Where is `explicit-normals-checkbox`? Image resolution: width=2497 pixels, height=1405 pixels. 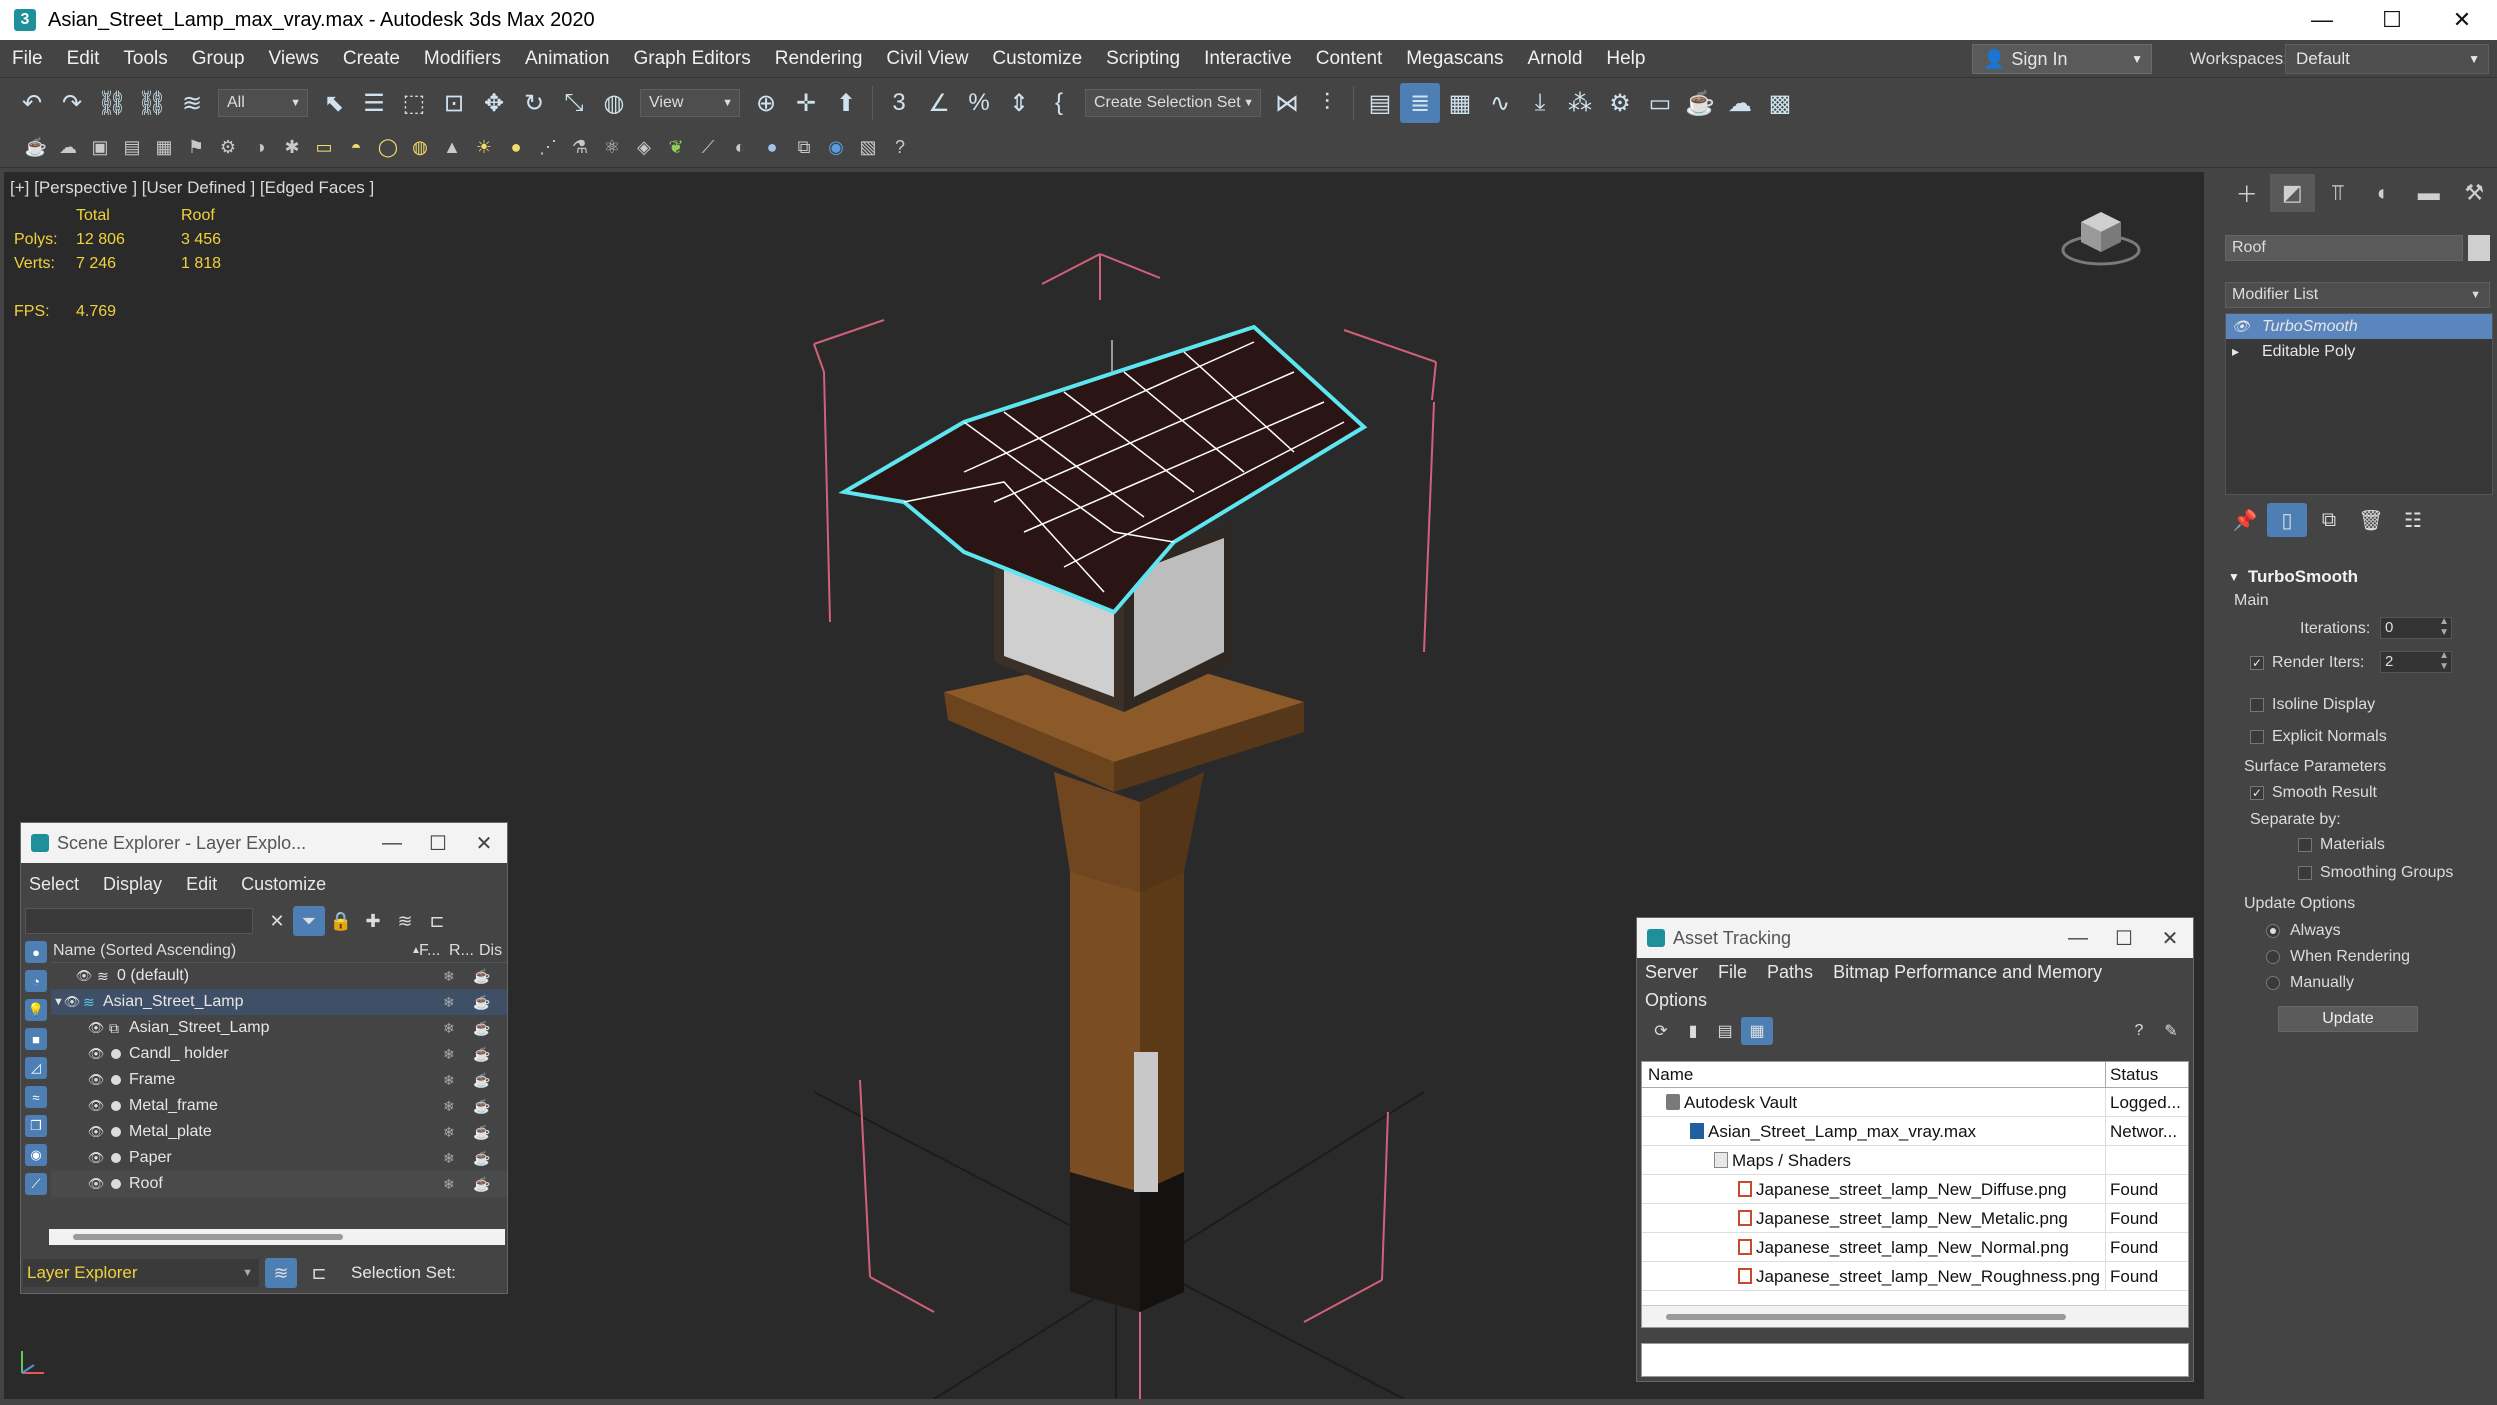
explicit-normals-checkbox is located at coordinates (2257, 737).